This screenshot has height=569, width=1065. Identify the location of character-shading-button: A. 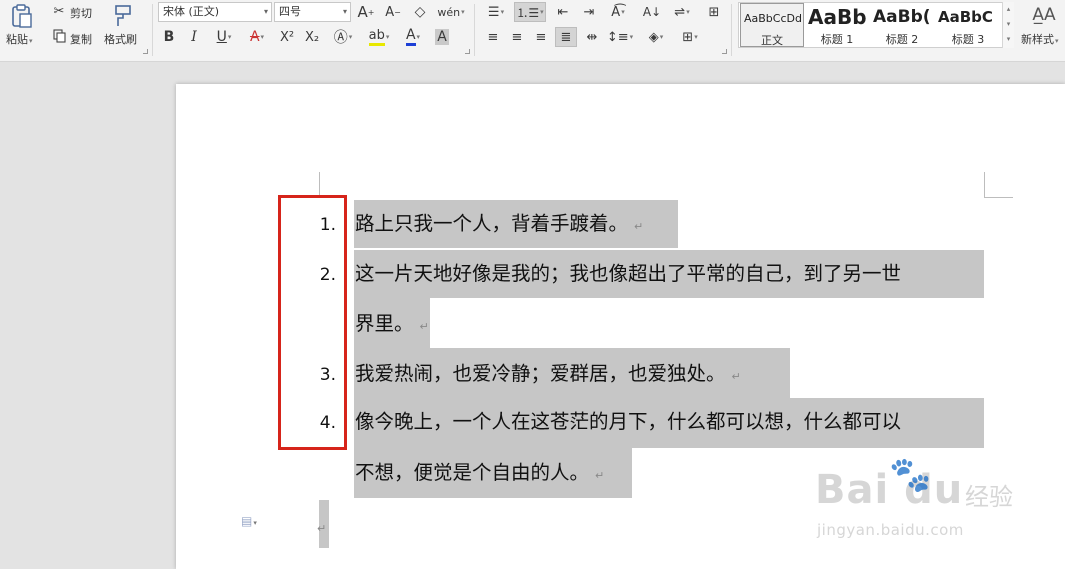
(442, 37).